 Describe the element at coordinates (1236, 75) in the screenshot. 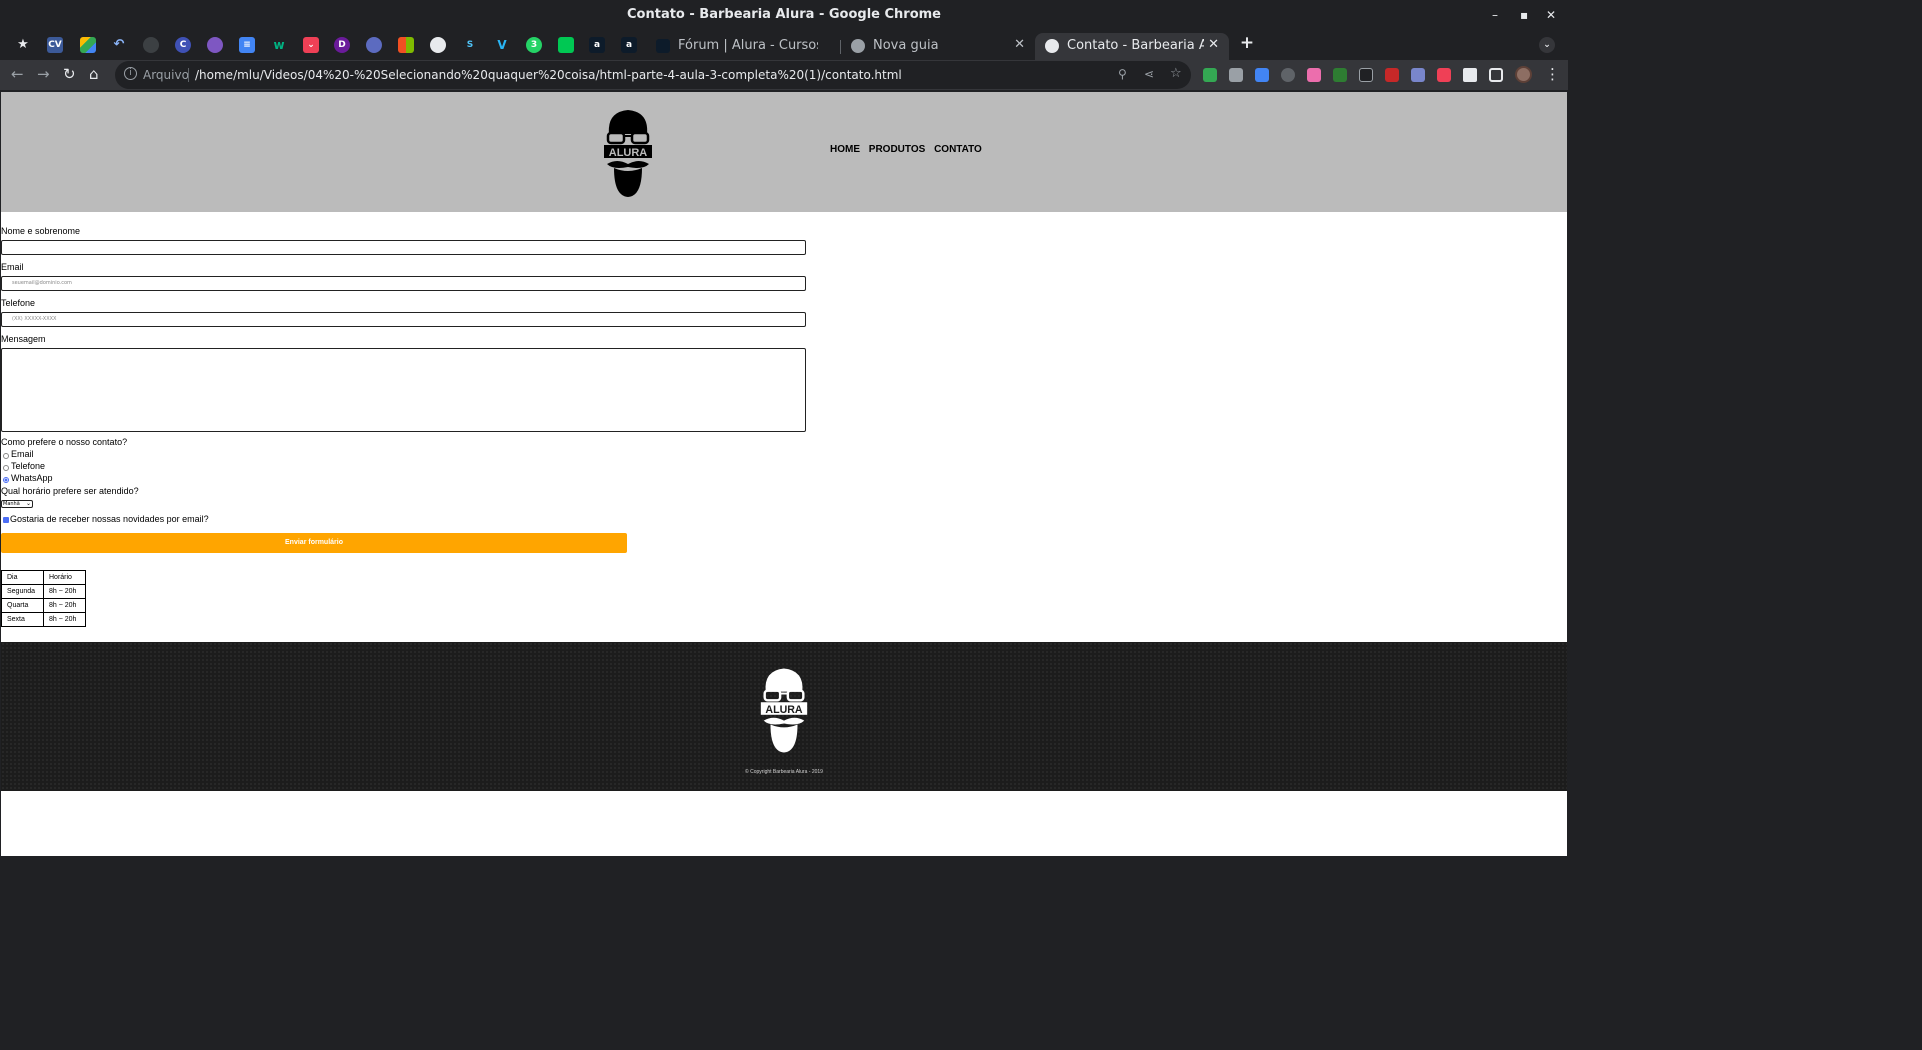

I see `extension-pdf-icon` at that location.